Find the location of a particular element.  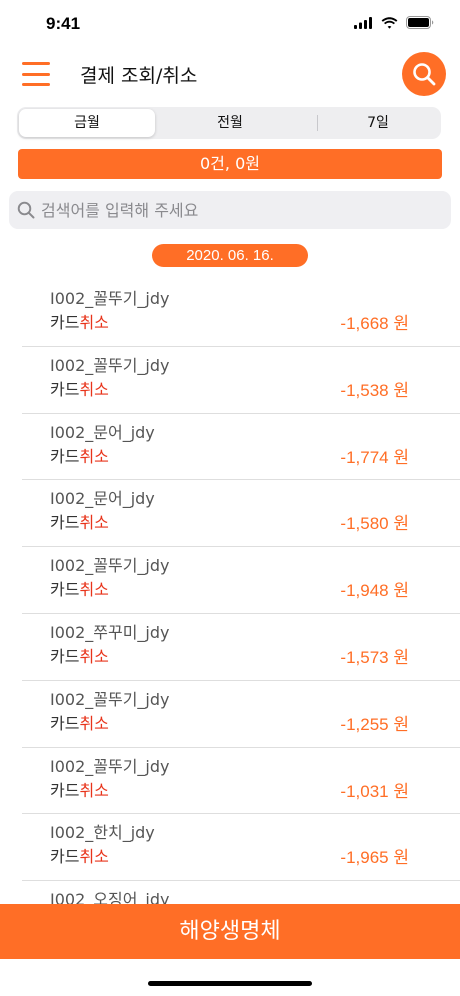

search-input is located at coordinates (241, 210).